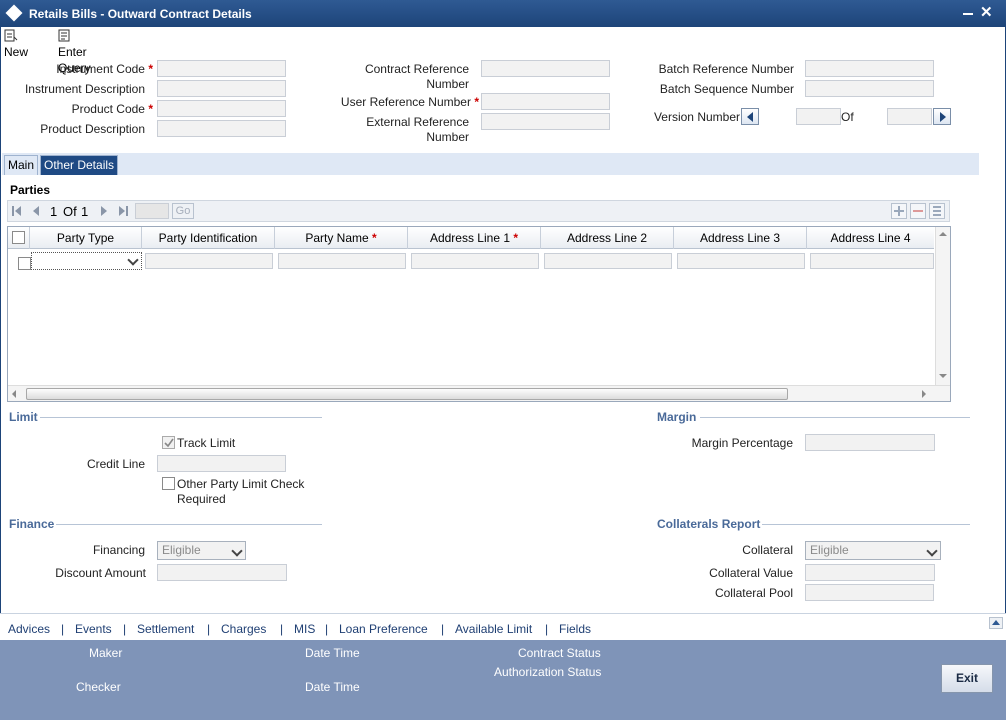  Describe the element at coordinates (86, 238) in the screenshot. I see `col-party-type: Party Type` at that location.